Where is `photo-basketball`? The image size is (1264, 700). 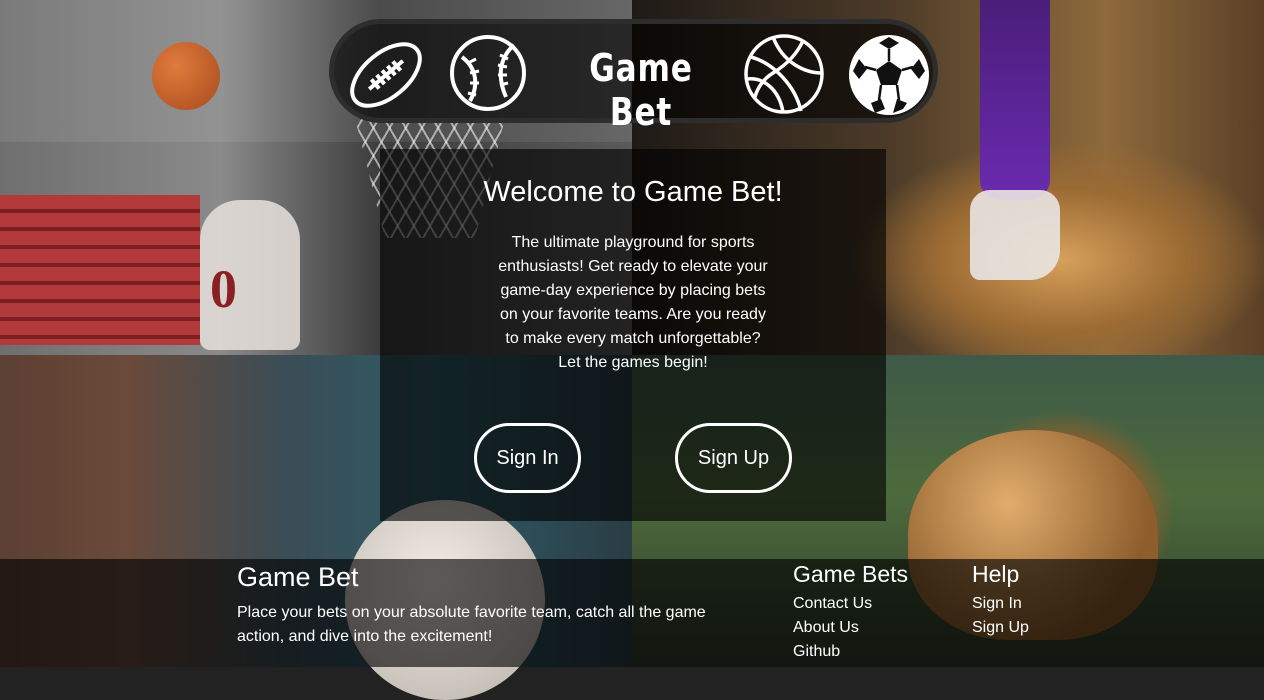 photo-basketball is located at coordinates (186, 76).